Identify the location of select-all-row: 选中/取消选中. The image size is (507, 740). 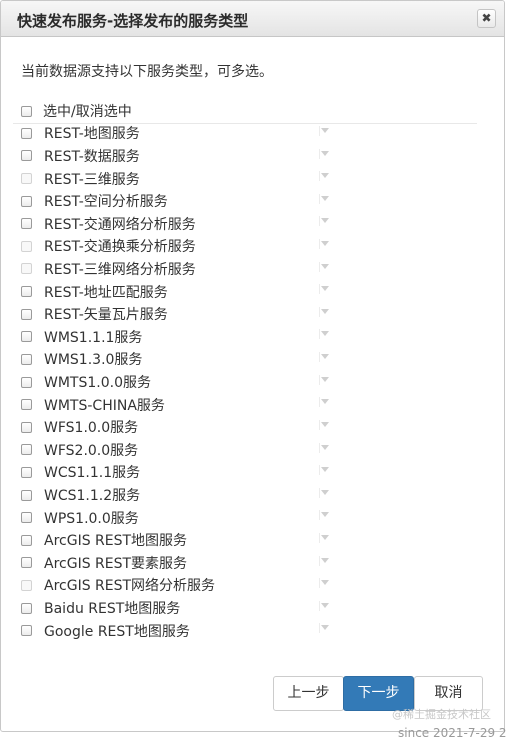
(76, 111).